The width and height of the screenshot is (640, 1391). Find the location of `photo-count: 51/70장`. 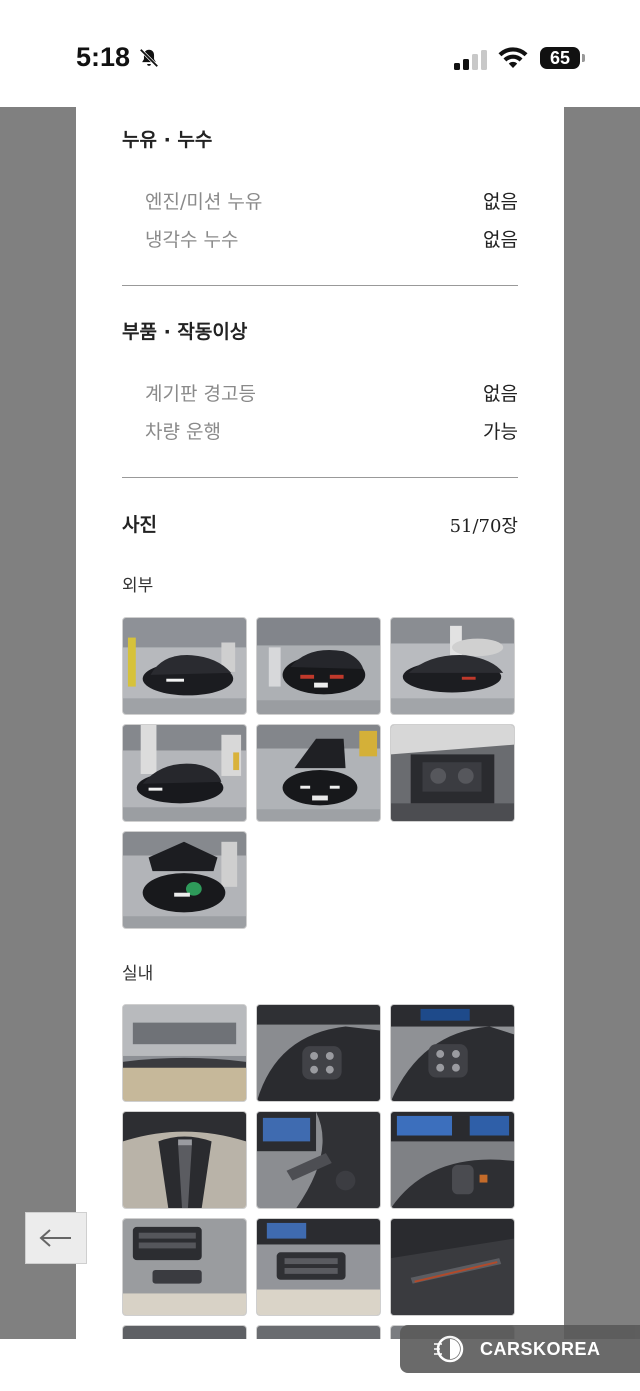

photo-count: 51/70장 is located at coordinates (483, 526).